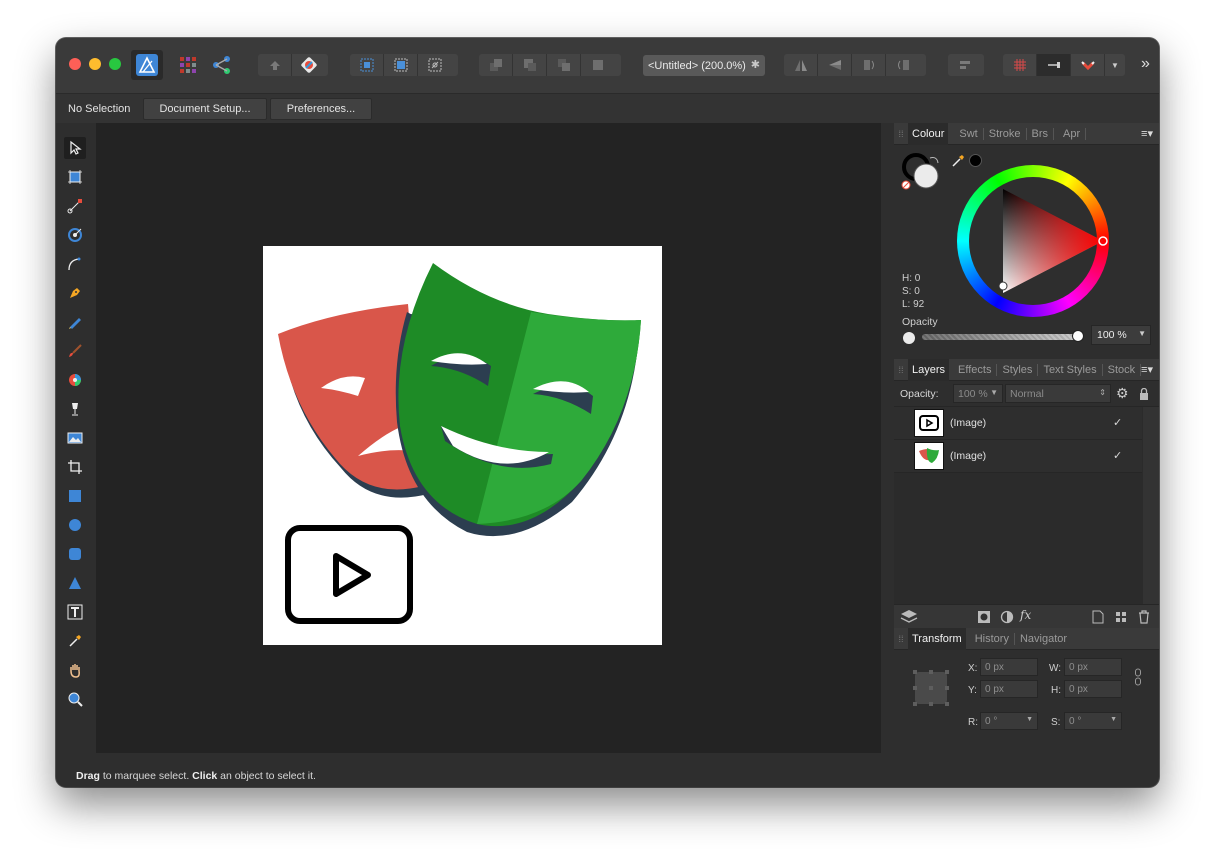 The image size is (1215, 861). I want to click on transparency-tool, so click(75, 409).